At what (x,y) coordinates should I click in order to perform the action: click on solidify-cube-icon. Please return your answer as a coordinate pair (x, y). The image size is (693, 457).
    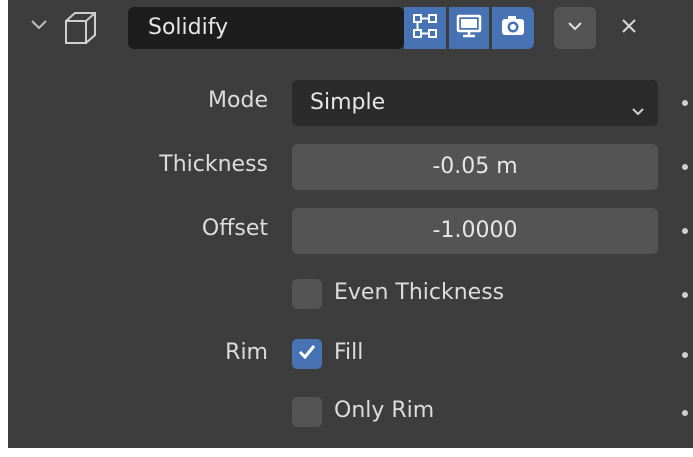
    Looking at the image, I should click on (81, 28).